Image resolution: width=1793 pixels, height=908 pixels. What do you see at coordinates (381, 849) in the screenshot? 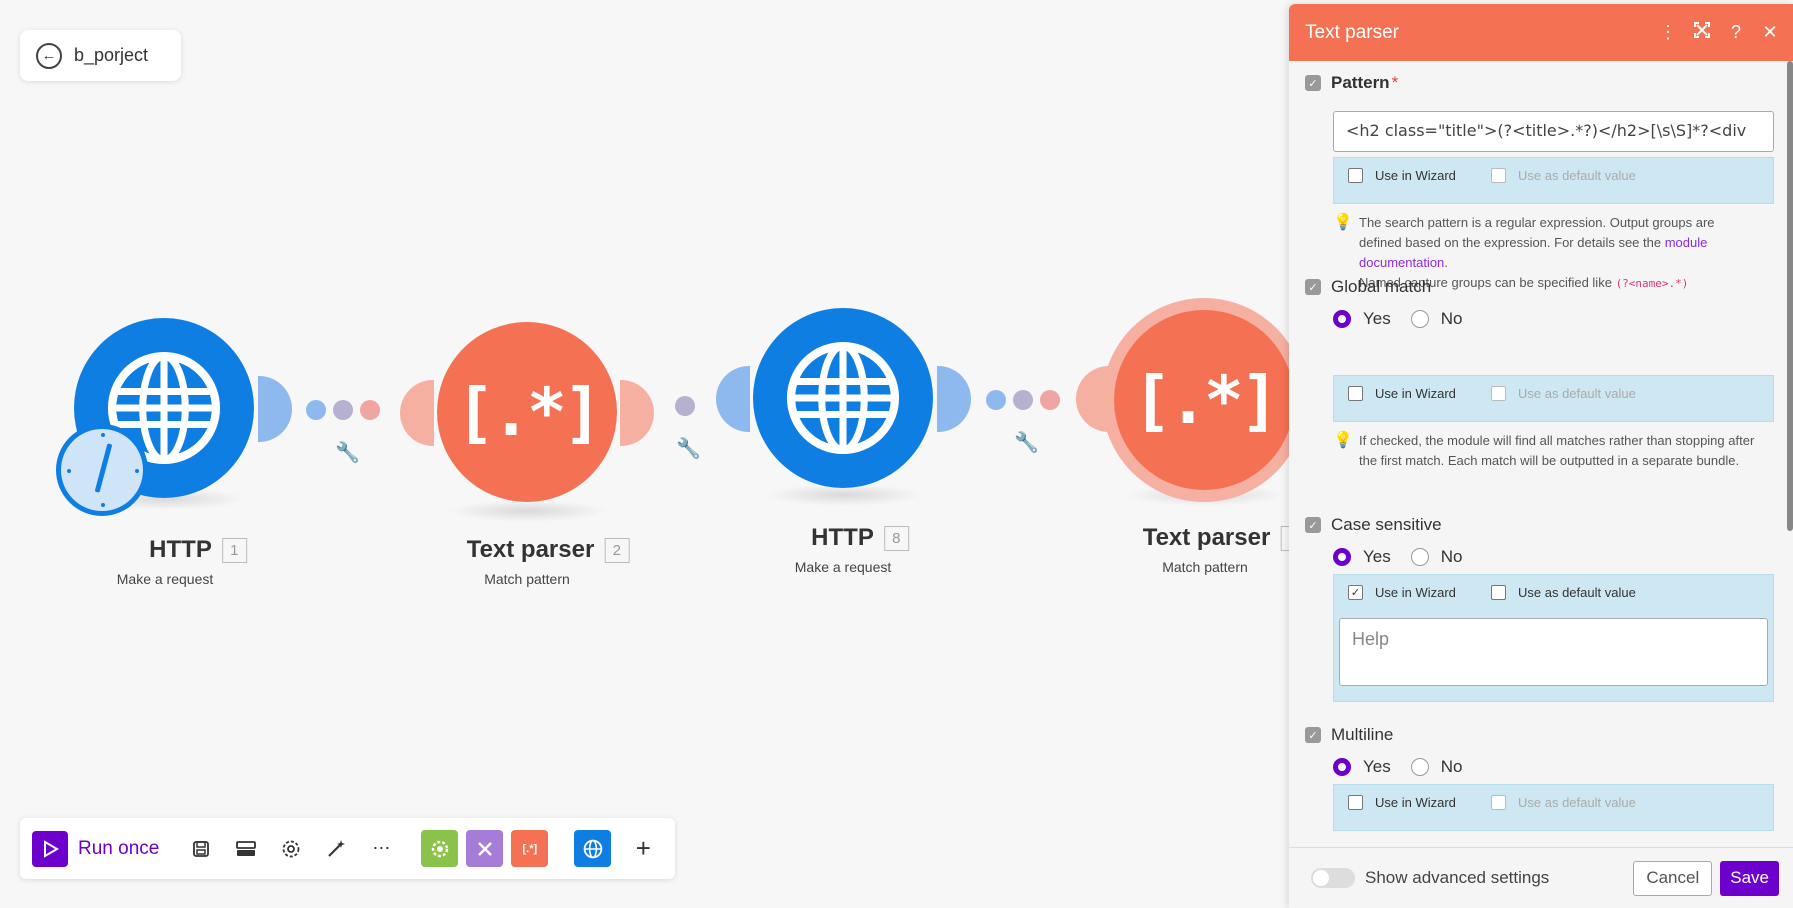
I see `more-icon: ⋯` at bounding box center [381, 849].